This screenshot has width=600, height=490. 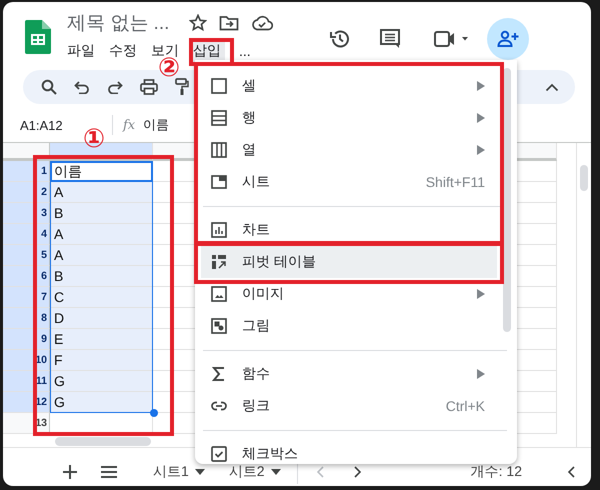 I want to click on row-number: 11, so click(x=26, y=381).